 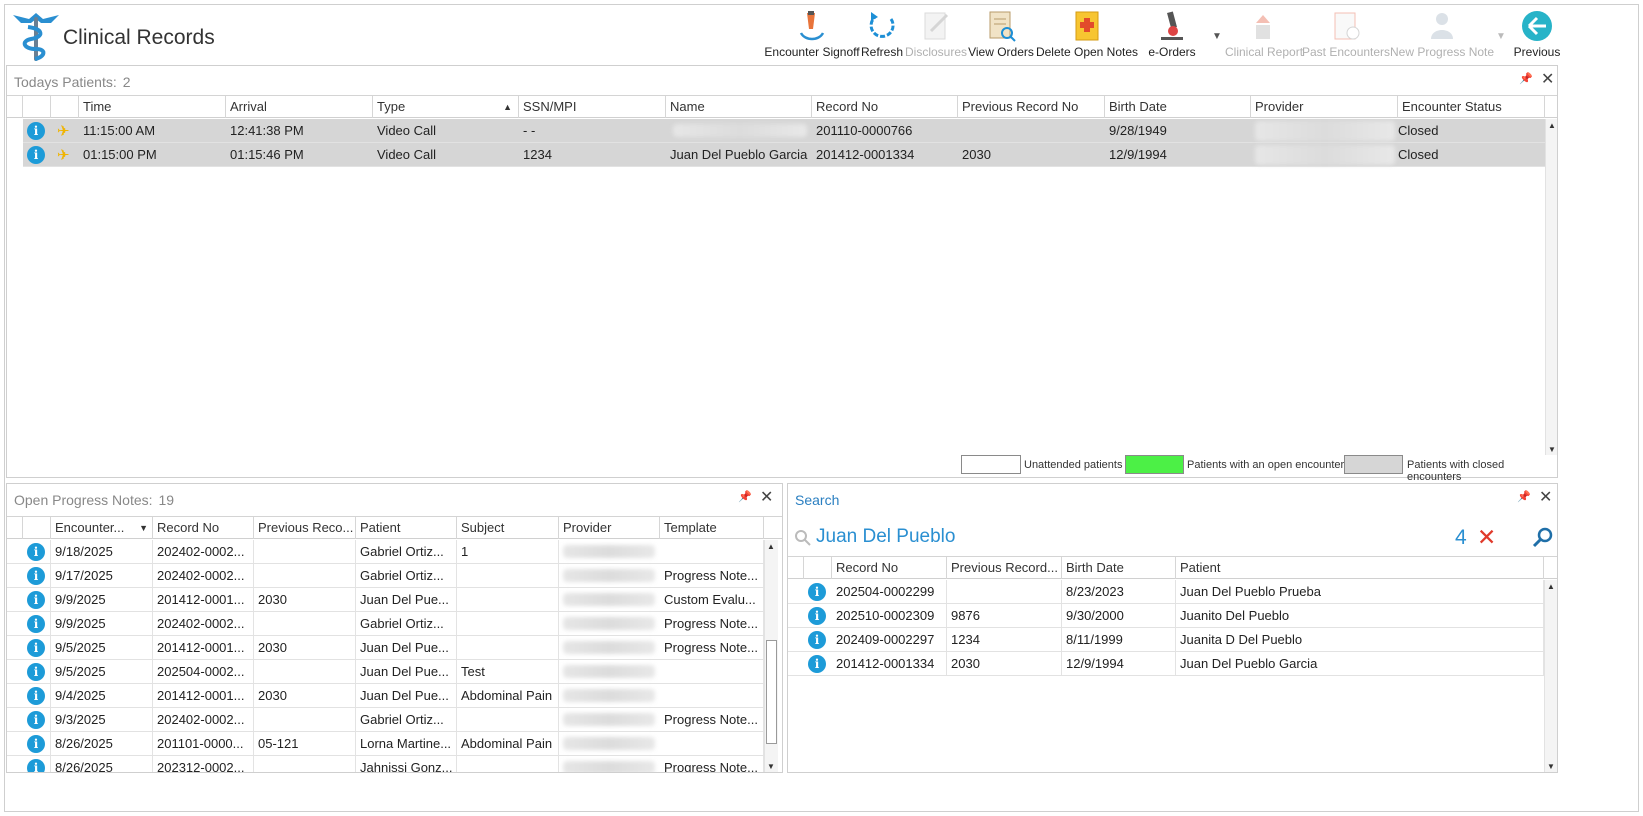 What do you see at coordinates (508, 671) in the screenshot?
I see `cell-subject: Test` at bounding box center [508, 671].